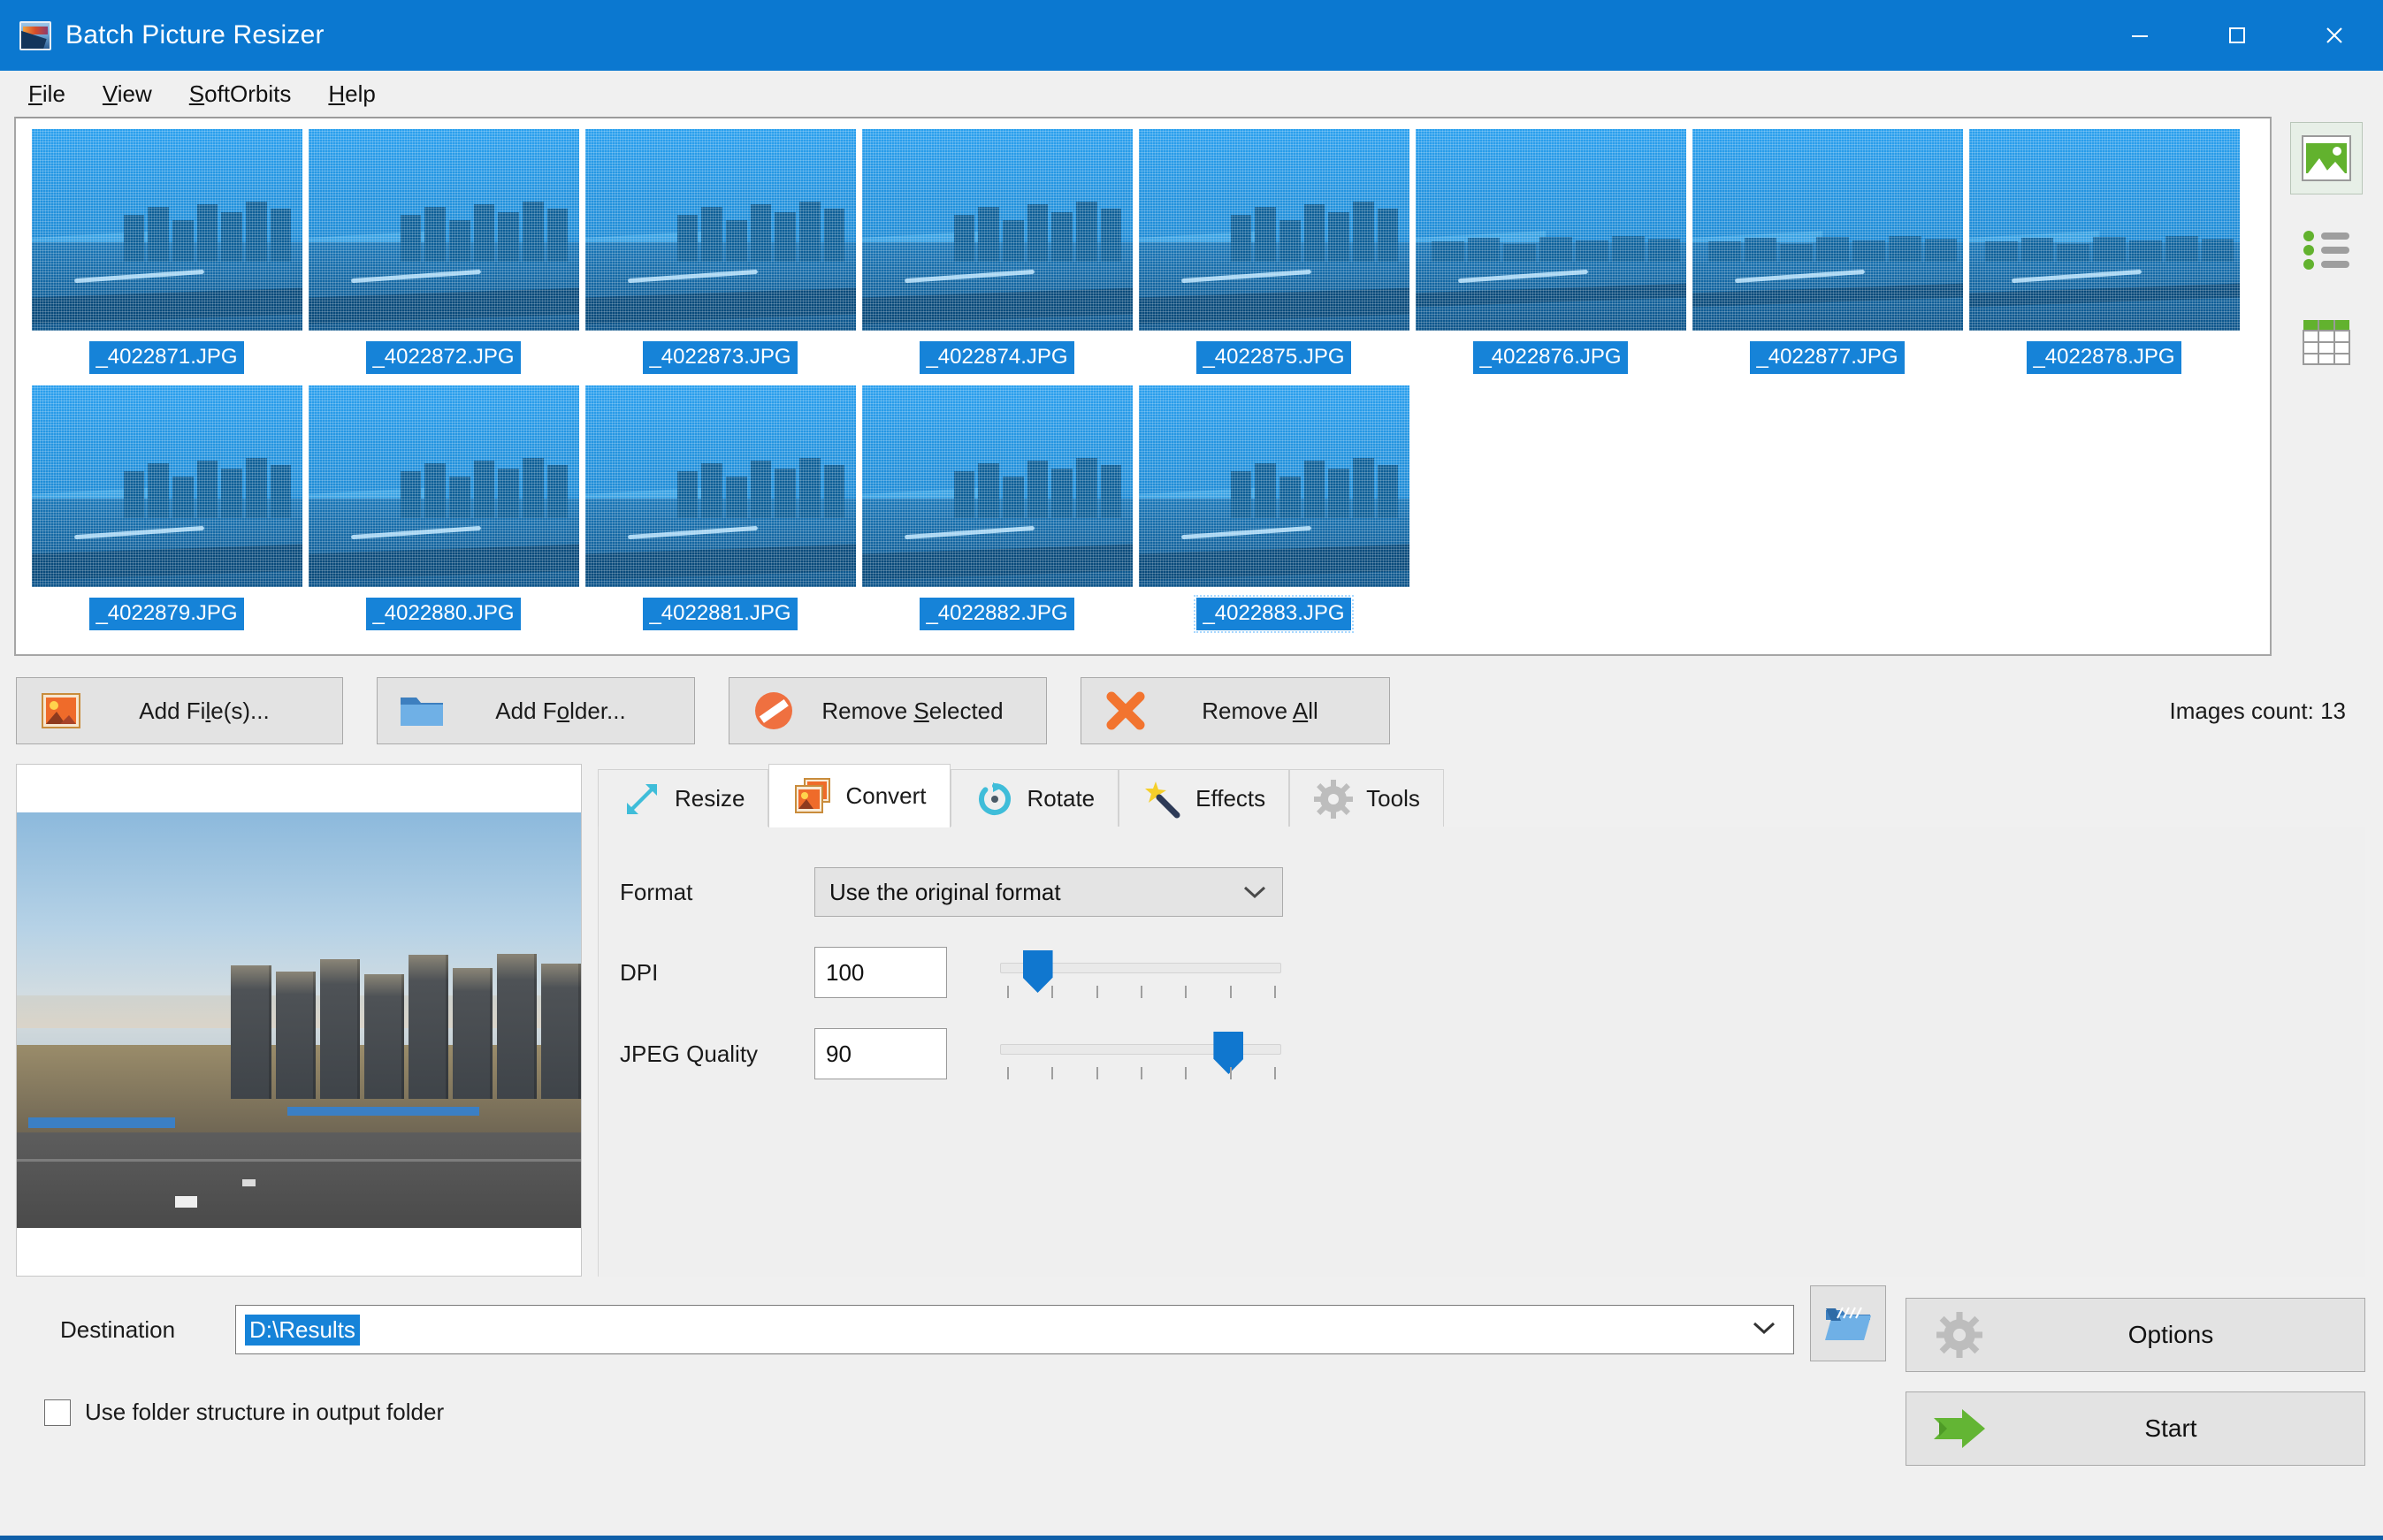  I want to click on thumbnail-item: _4022883.JPG, so click(1273, 512).